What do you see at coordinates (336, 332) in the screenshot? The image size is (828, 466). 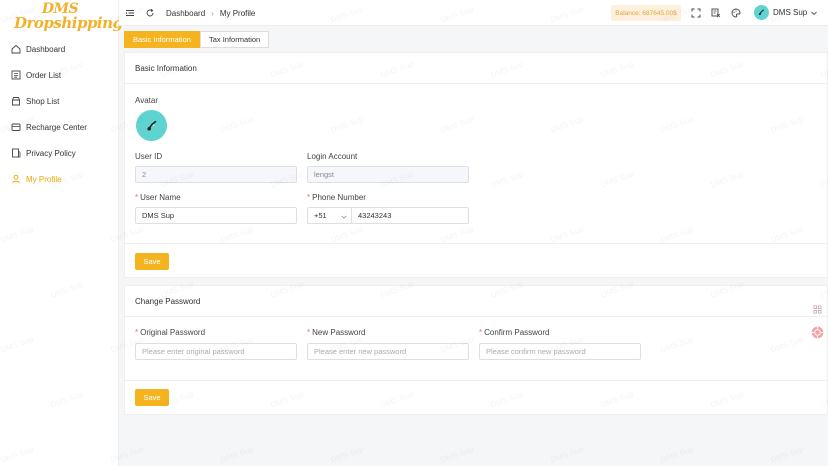 I see `new-password-label: * New Password` at bounding box center [336, 332].